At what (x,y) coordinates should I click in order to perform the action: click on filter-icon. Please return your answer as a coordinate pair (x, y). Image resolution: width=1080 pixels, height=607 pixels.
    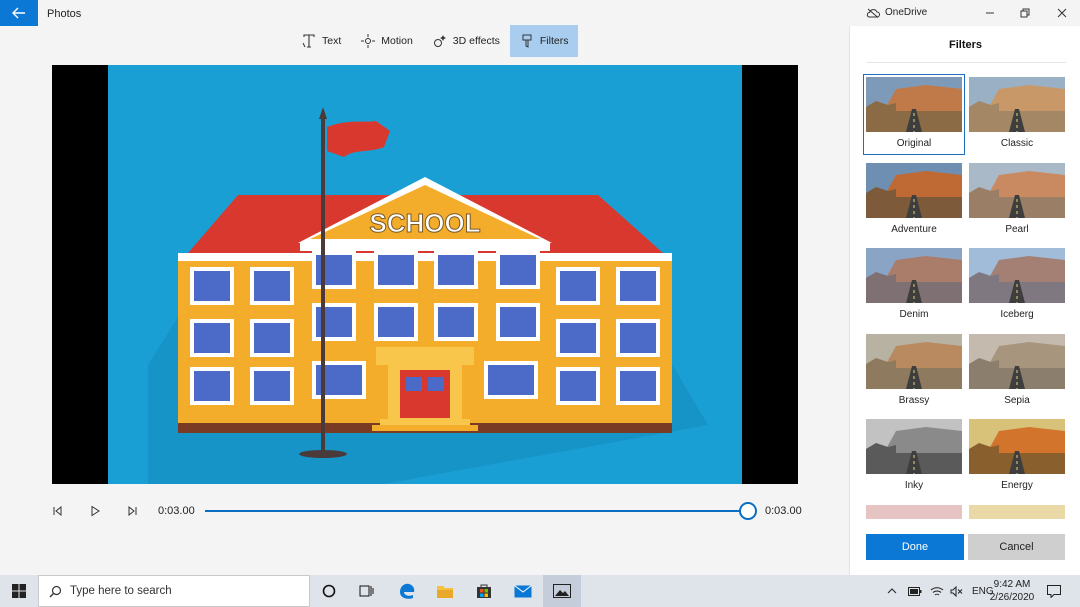
    Looking at the image, I should click on (527, 41).